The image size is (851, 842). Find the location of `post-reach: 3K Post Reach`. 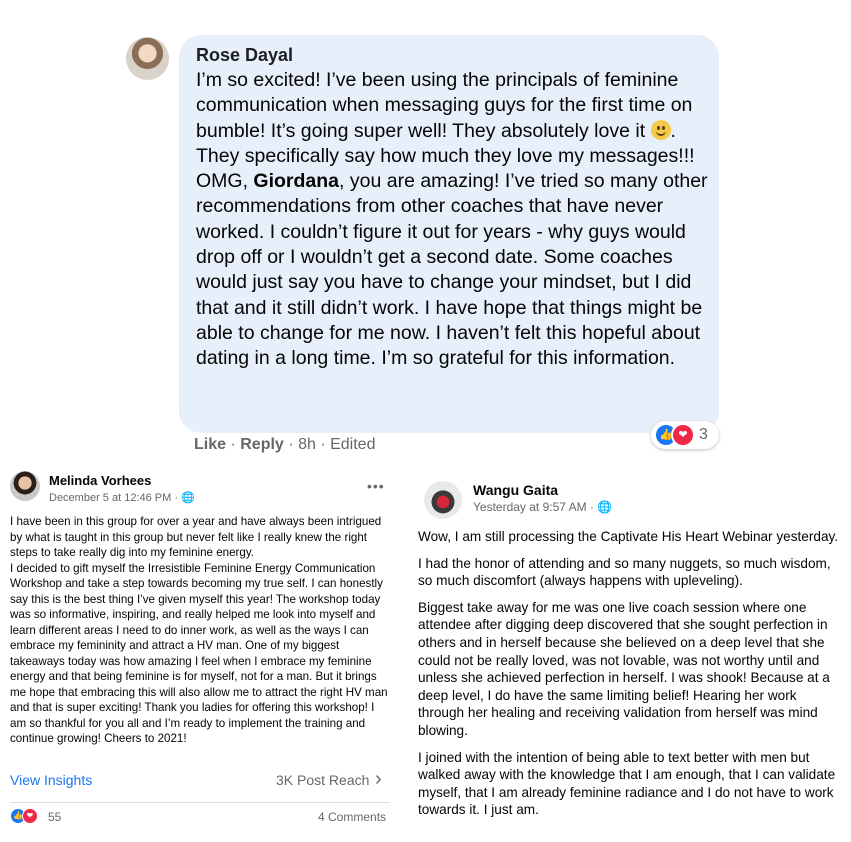

post-reach: 3K Post Reach is located at coordinates (322, 780).